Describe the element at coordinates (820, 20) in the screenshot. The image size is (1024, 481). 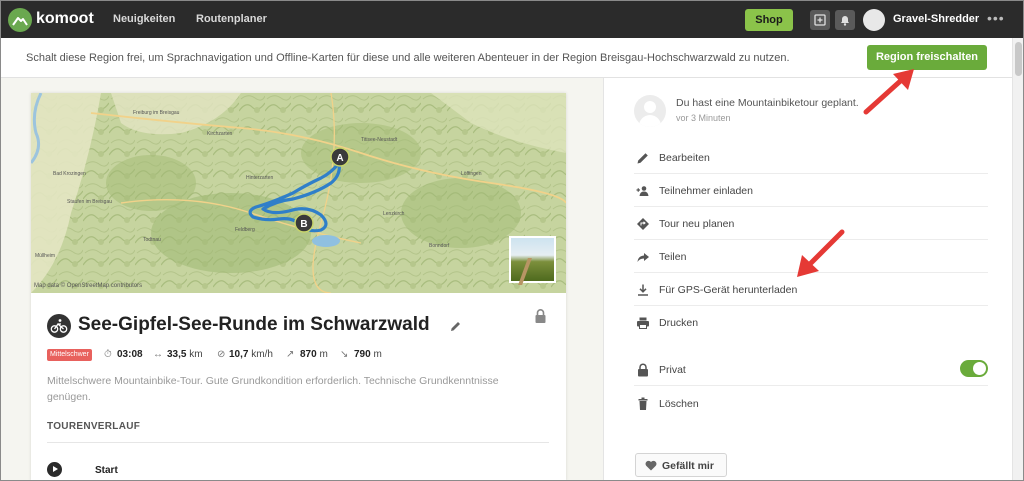
I see `create-tour-icon` at that location.